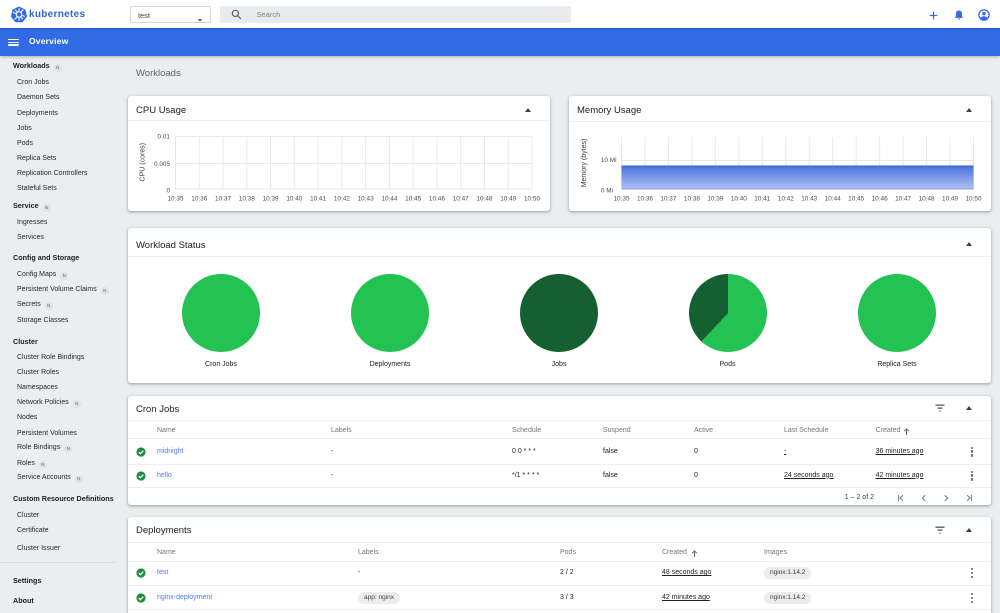 This screenshot has height=613, width=1000. I want to click on svg-text: 0.01, so click(164, 137).